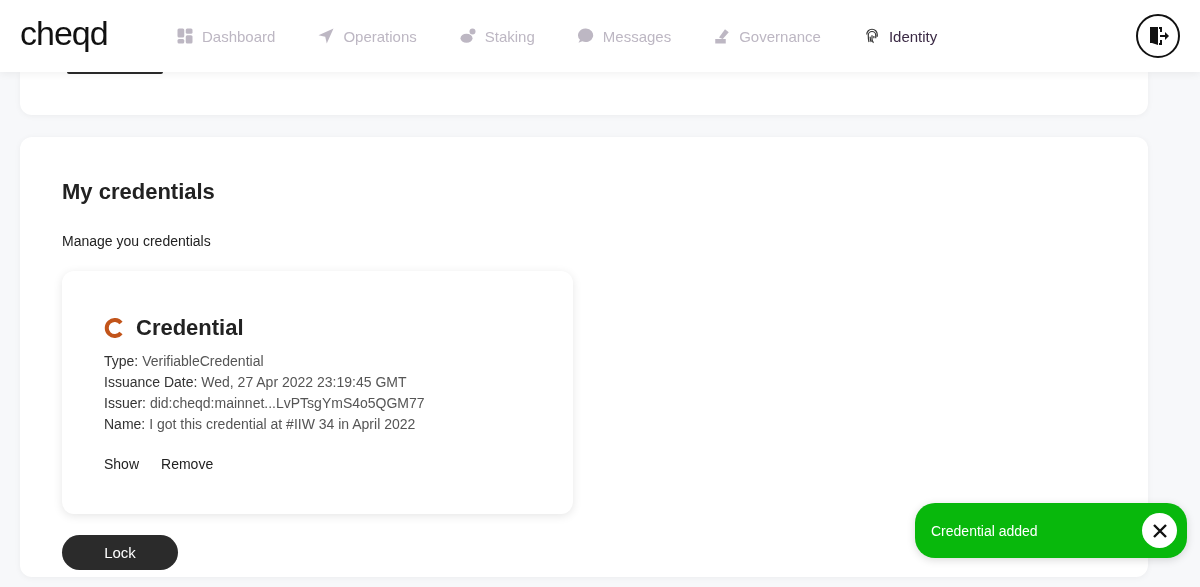  I want to click on close-button, so click(1159, 530).